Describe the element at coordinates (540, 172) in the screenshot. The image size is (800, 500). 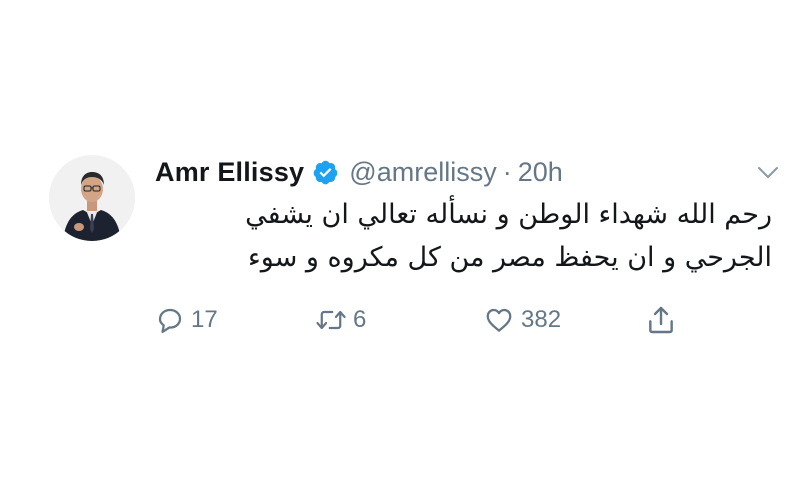
I see `tweet-timestamp: 20h` at that location.